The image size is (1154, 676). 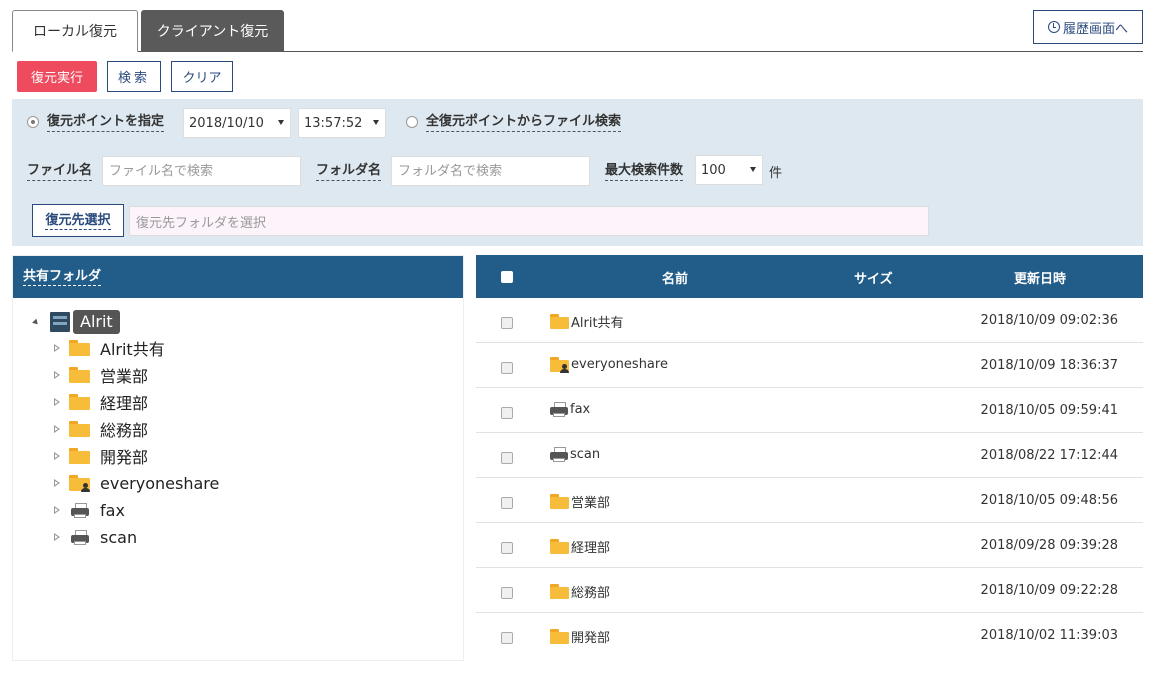 I want to click on tab-client-label: クライアント復元, so click(x=212, y=32).